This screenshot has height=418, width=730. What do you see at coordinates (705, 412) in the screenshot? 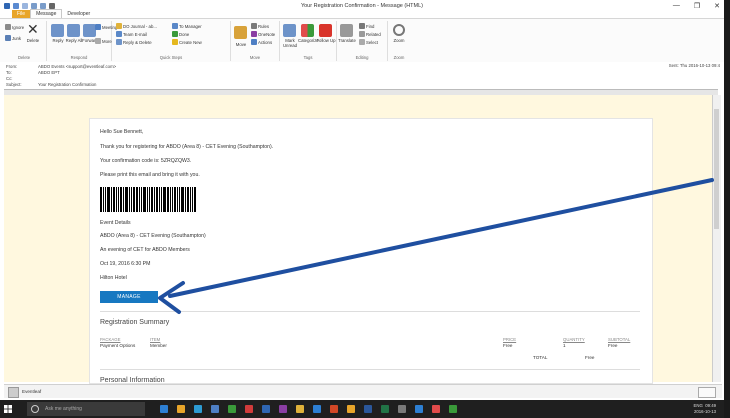
I see `clock-date: 2016-10-13` at bounding box center [705, 412].